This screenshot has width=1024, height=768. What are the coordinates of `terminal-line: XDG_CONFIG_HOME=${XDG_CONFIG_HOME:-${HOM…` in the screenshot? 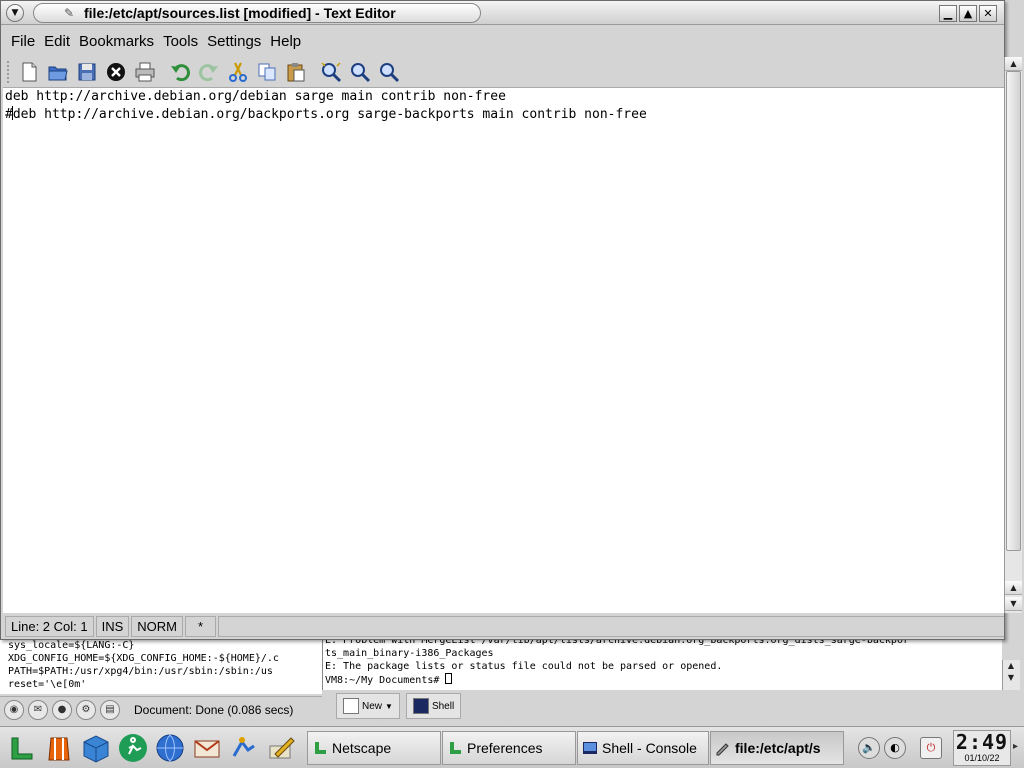 It's located at (143, 658).